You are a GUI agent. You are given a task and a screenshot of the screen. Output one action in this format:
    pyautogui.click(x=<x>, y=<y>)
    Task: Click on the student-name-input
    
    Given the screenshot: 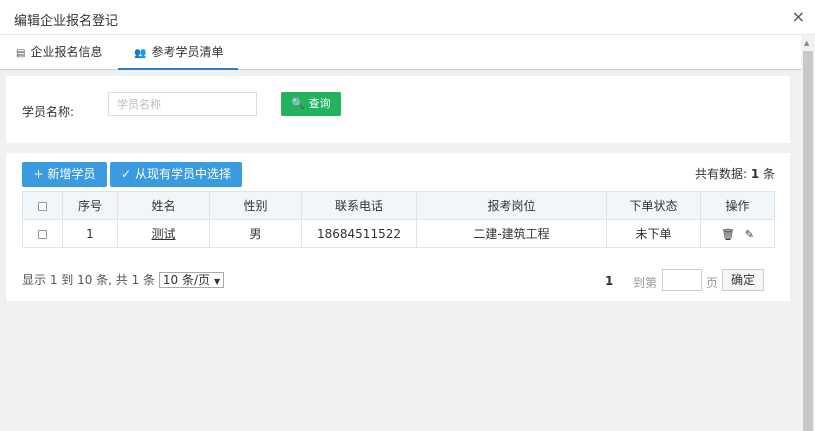 What is the action you would take?
    pyautogui.click(x=182, y=104)
    